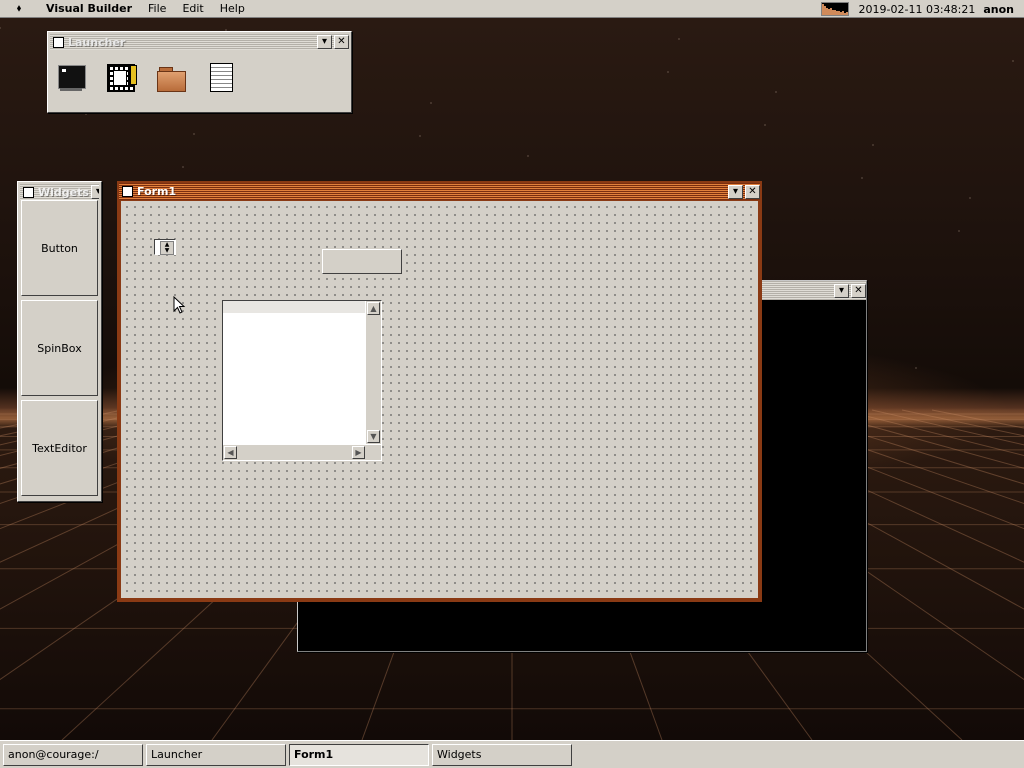 The image size is (1024, 768). What do you see at coordinates (834, 9) in the screenshot?
I see `cpu-graph` at bounding box center [834, 9].